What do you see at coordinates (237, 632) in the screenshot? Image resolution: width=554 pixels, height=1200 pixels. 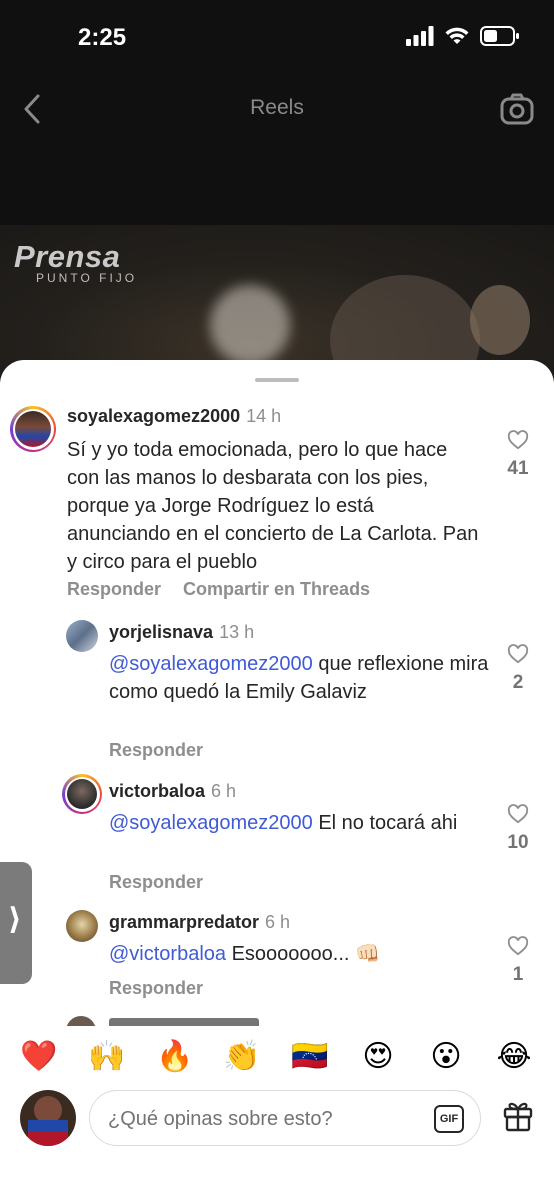 I see `comment-time: 13 h` at bounding box center [237, 632].